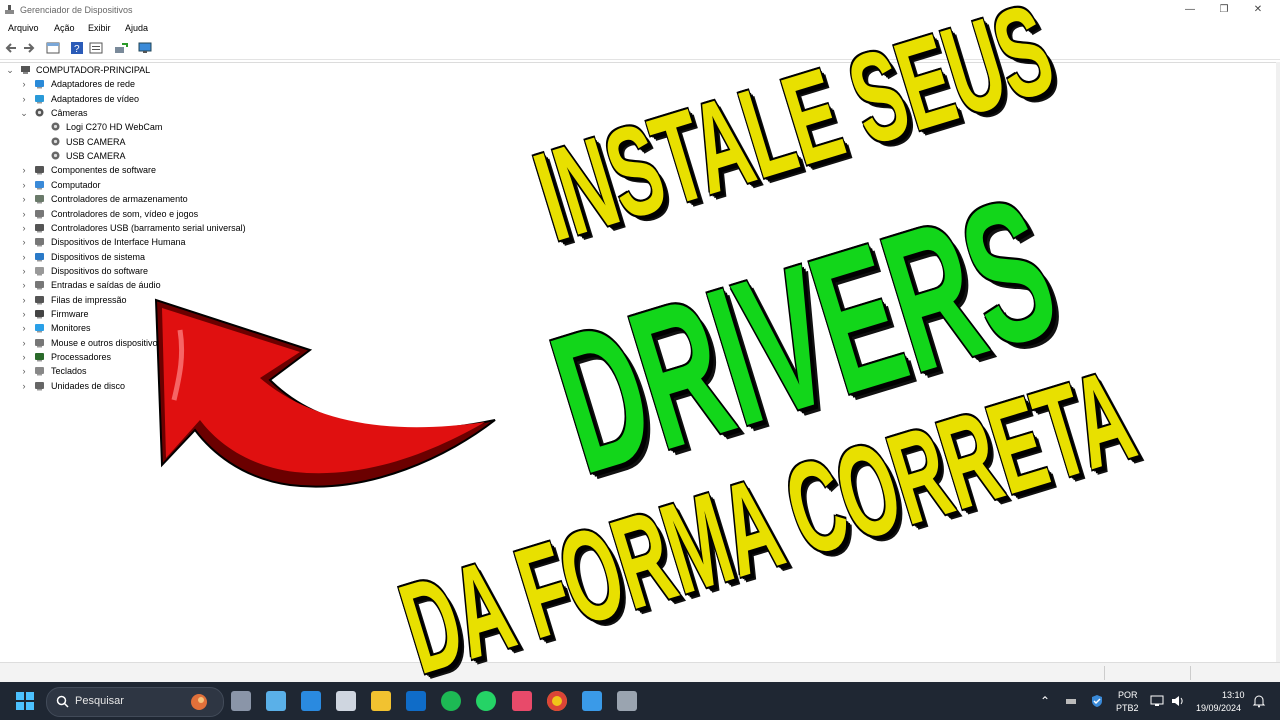 This screenshot has height=720, width=1280. What do you see at coordinates (486, 701) in the screenshot?
I see `whatsapp-icon` at bounding box center [486, 701].